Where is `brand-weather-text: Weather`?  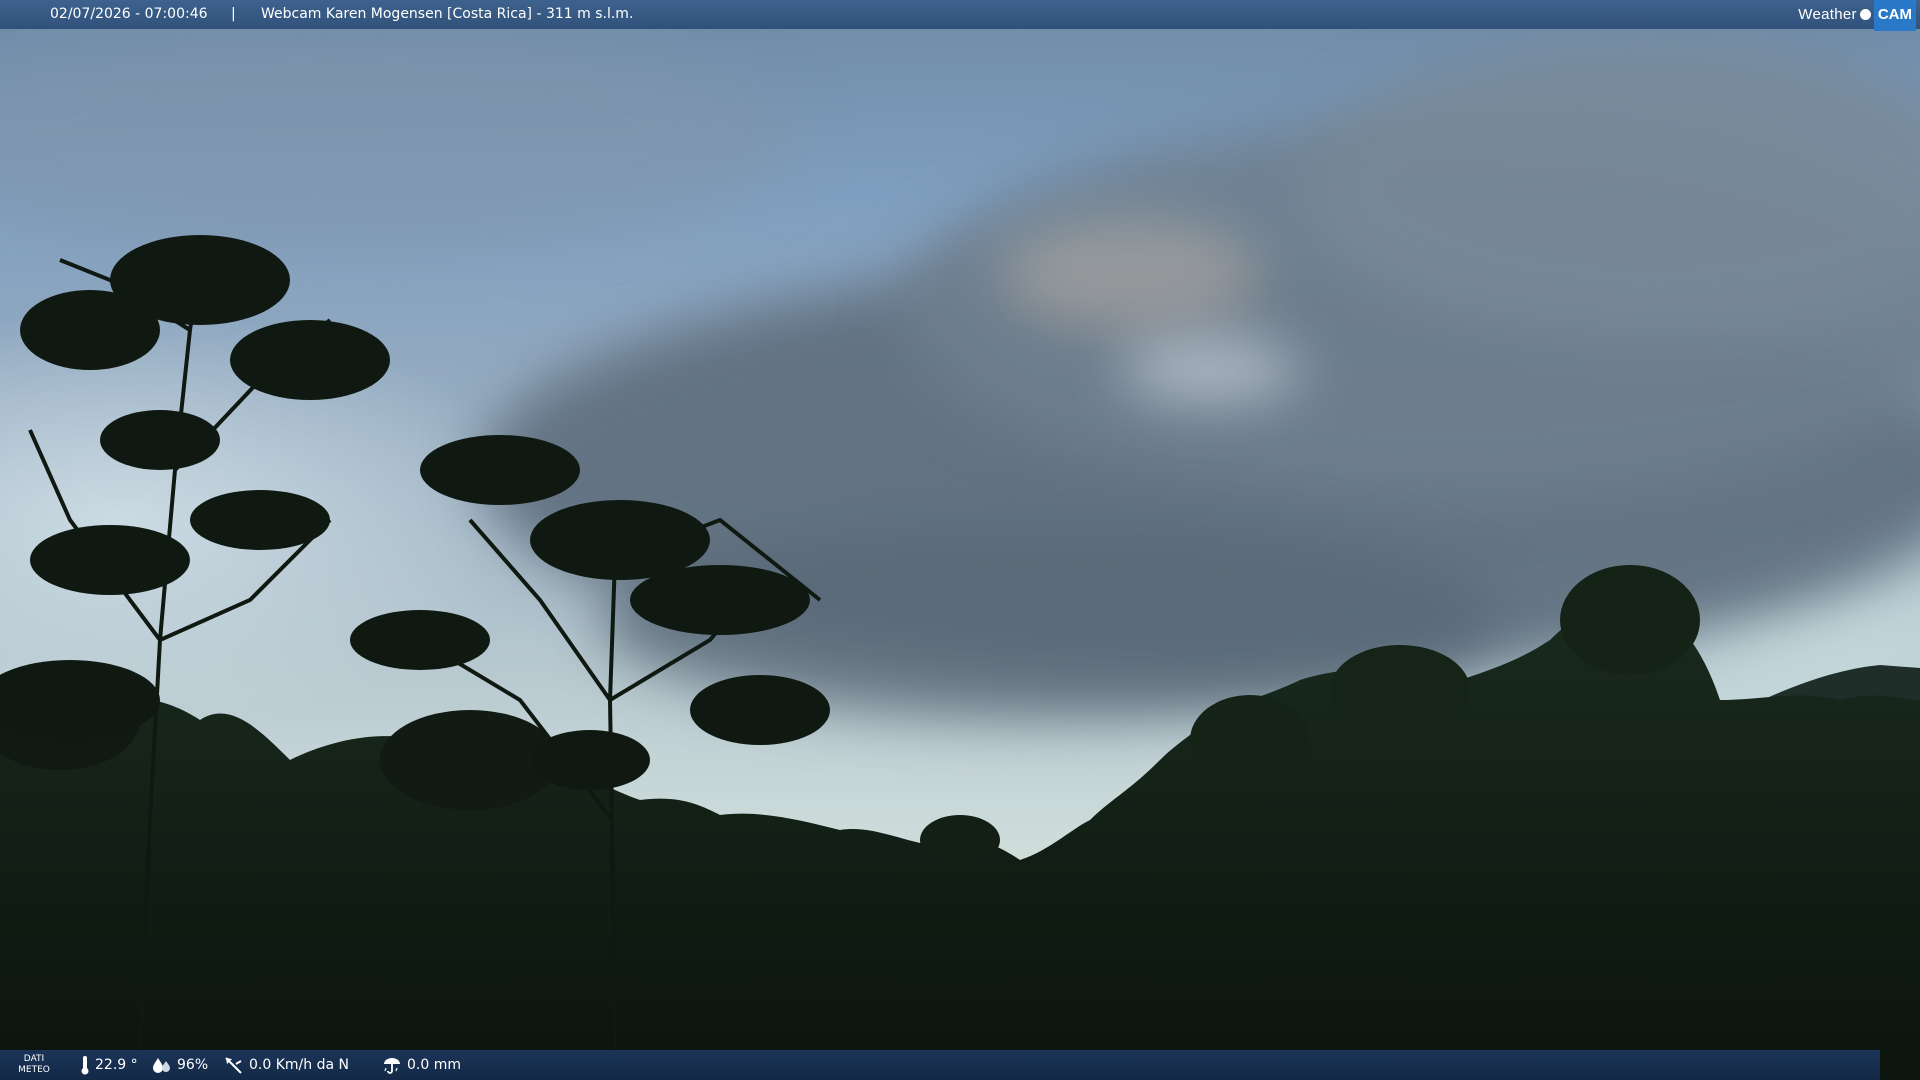
brand-weather-text: Weather is located at coordinates (1827, 14).